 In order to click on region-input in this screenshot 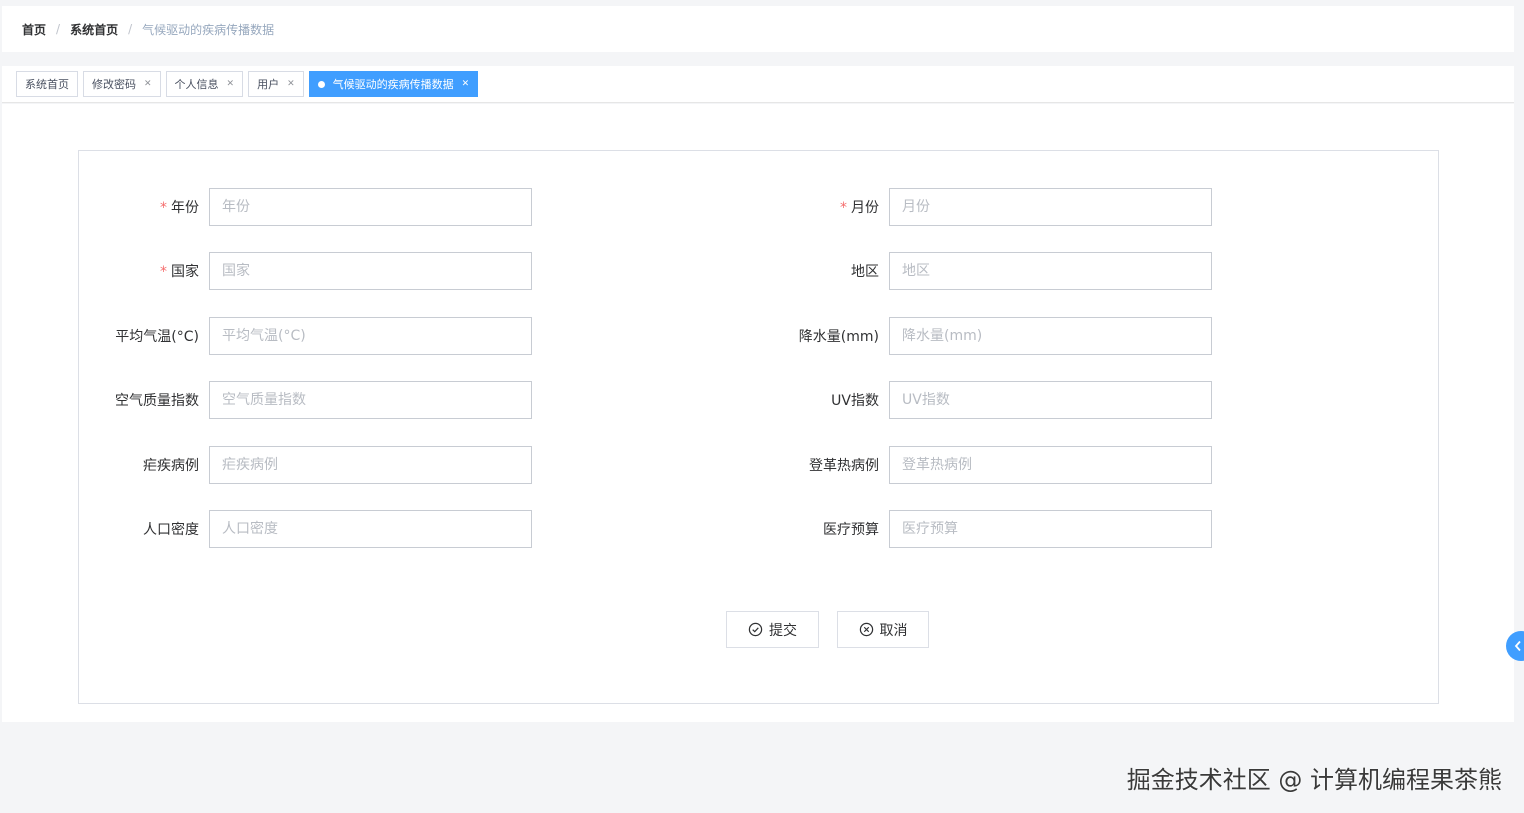, I will do `click(1050, 271)`.